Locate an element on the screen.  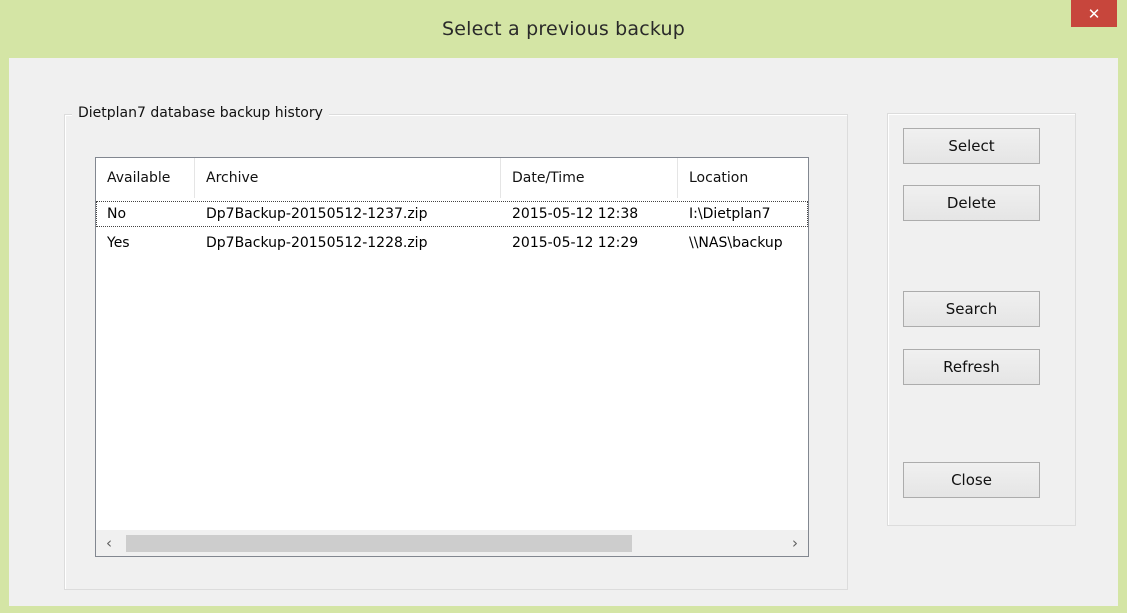
chevron-left-icon: ‹ is located at coordinates (109, 543).